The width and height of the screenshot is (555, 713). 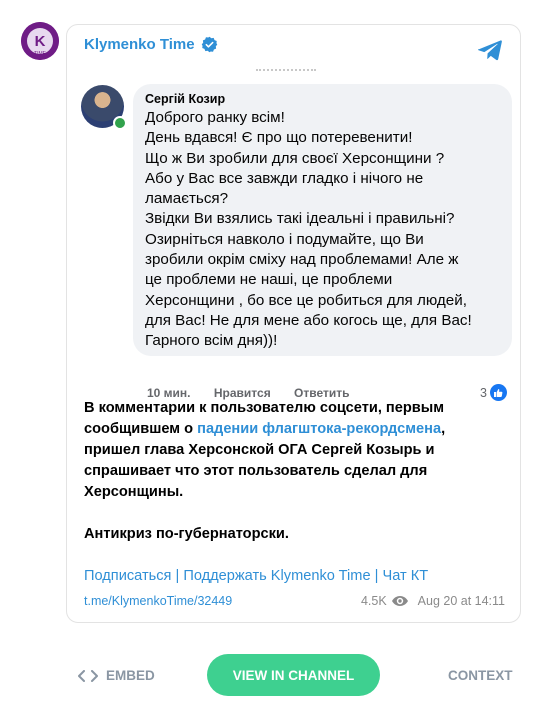 I want to click on svg-text: K, so click(x=40, y=41).